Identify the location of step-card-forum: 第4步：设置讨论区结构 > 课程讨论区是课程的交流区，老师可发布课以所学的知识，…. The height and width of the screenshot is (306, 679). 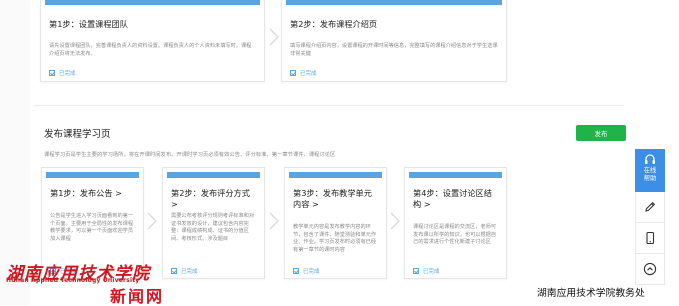
(455, 223).